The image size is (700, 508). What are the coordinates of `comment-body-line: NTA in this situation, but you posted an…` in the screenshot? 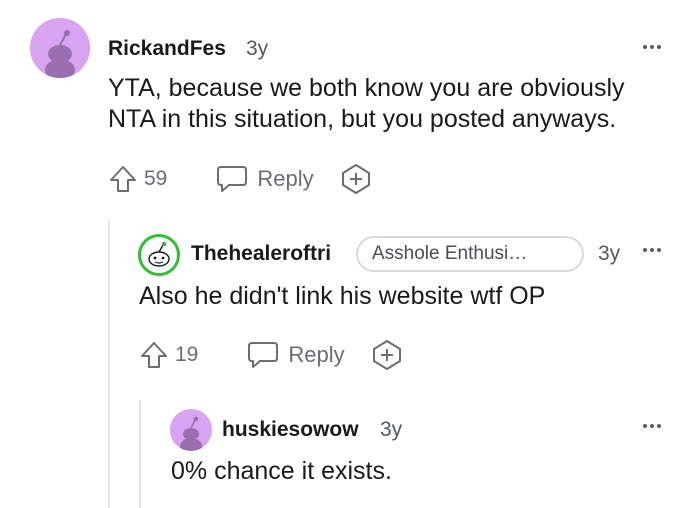 It's located at (362, 119).